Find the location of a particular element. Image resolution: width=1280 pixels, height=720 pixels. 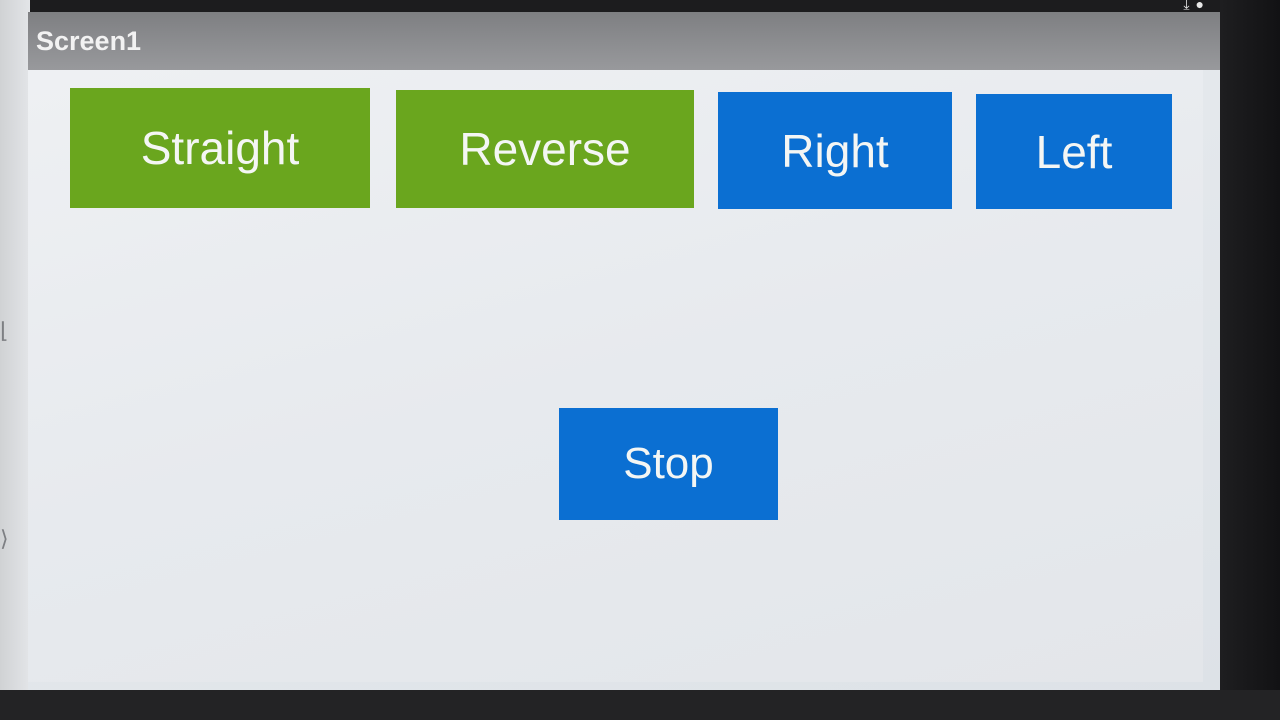

title-bar: Screen1 is located at coordinates (625, 41).